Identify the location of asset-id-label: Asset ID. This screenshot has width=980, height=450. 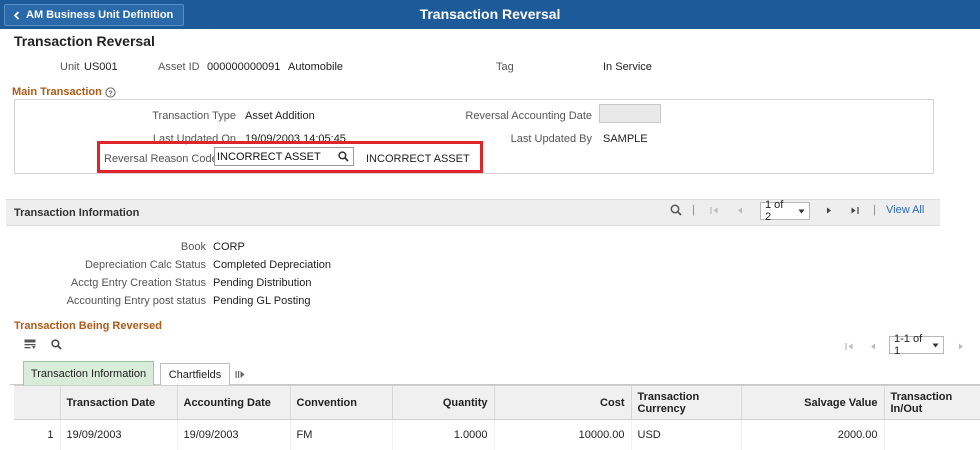
(179, 67).